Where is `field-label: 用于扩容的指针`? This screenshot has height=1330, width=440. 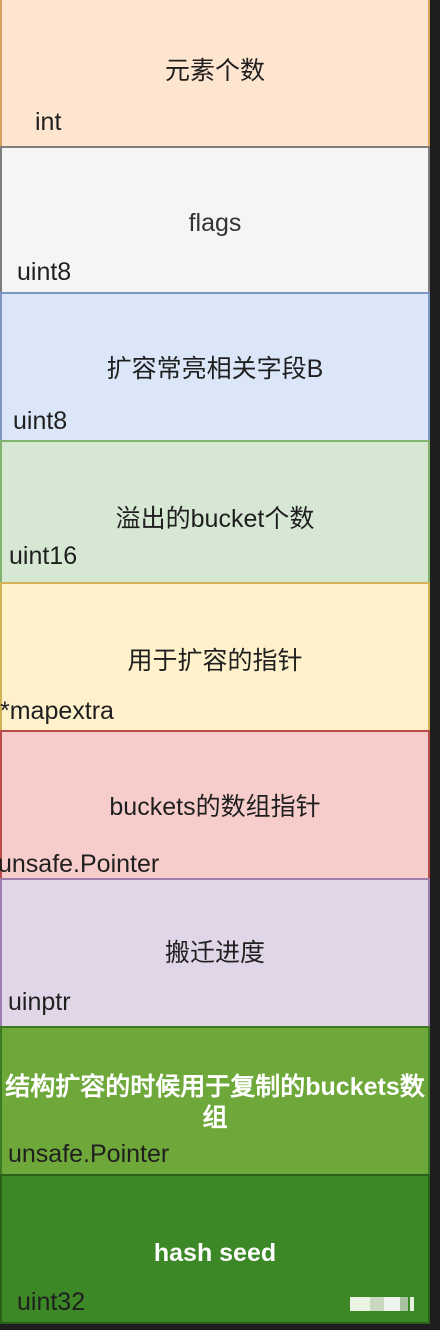 field-label: 用于扩容的指针 is located at coordinates (215, 661).